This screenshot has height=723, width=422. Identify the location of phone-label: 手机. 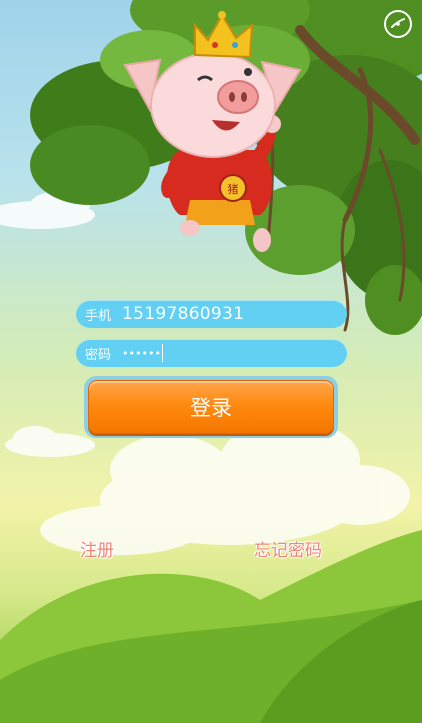
(98, 316).